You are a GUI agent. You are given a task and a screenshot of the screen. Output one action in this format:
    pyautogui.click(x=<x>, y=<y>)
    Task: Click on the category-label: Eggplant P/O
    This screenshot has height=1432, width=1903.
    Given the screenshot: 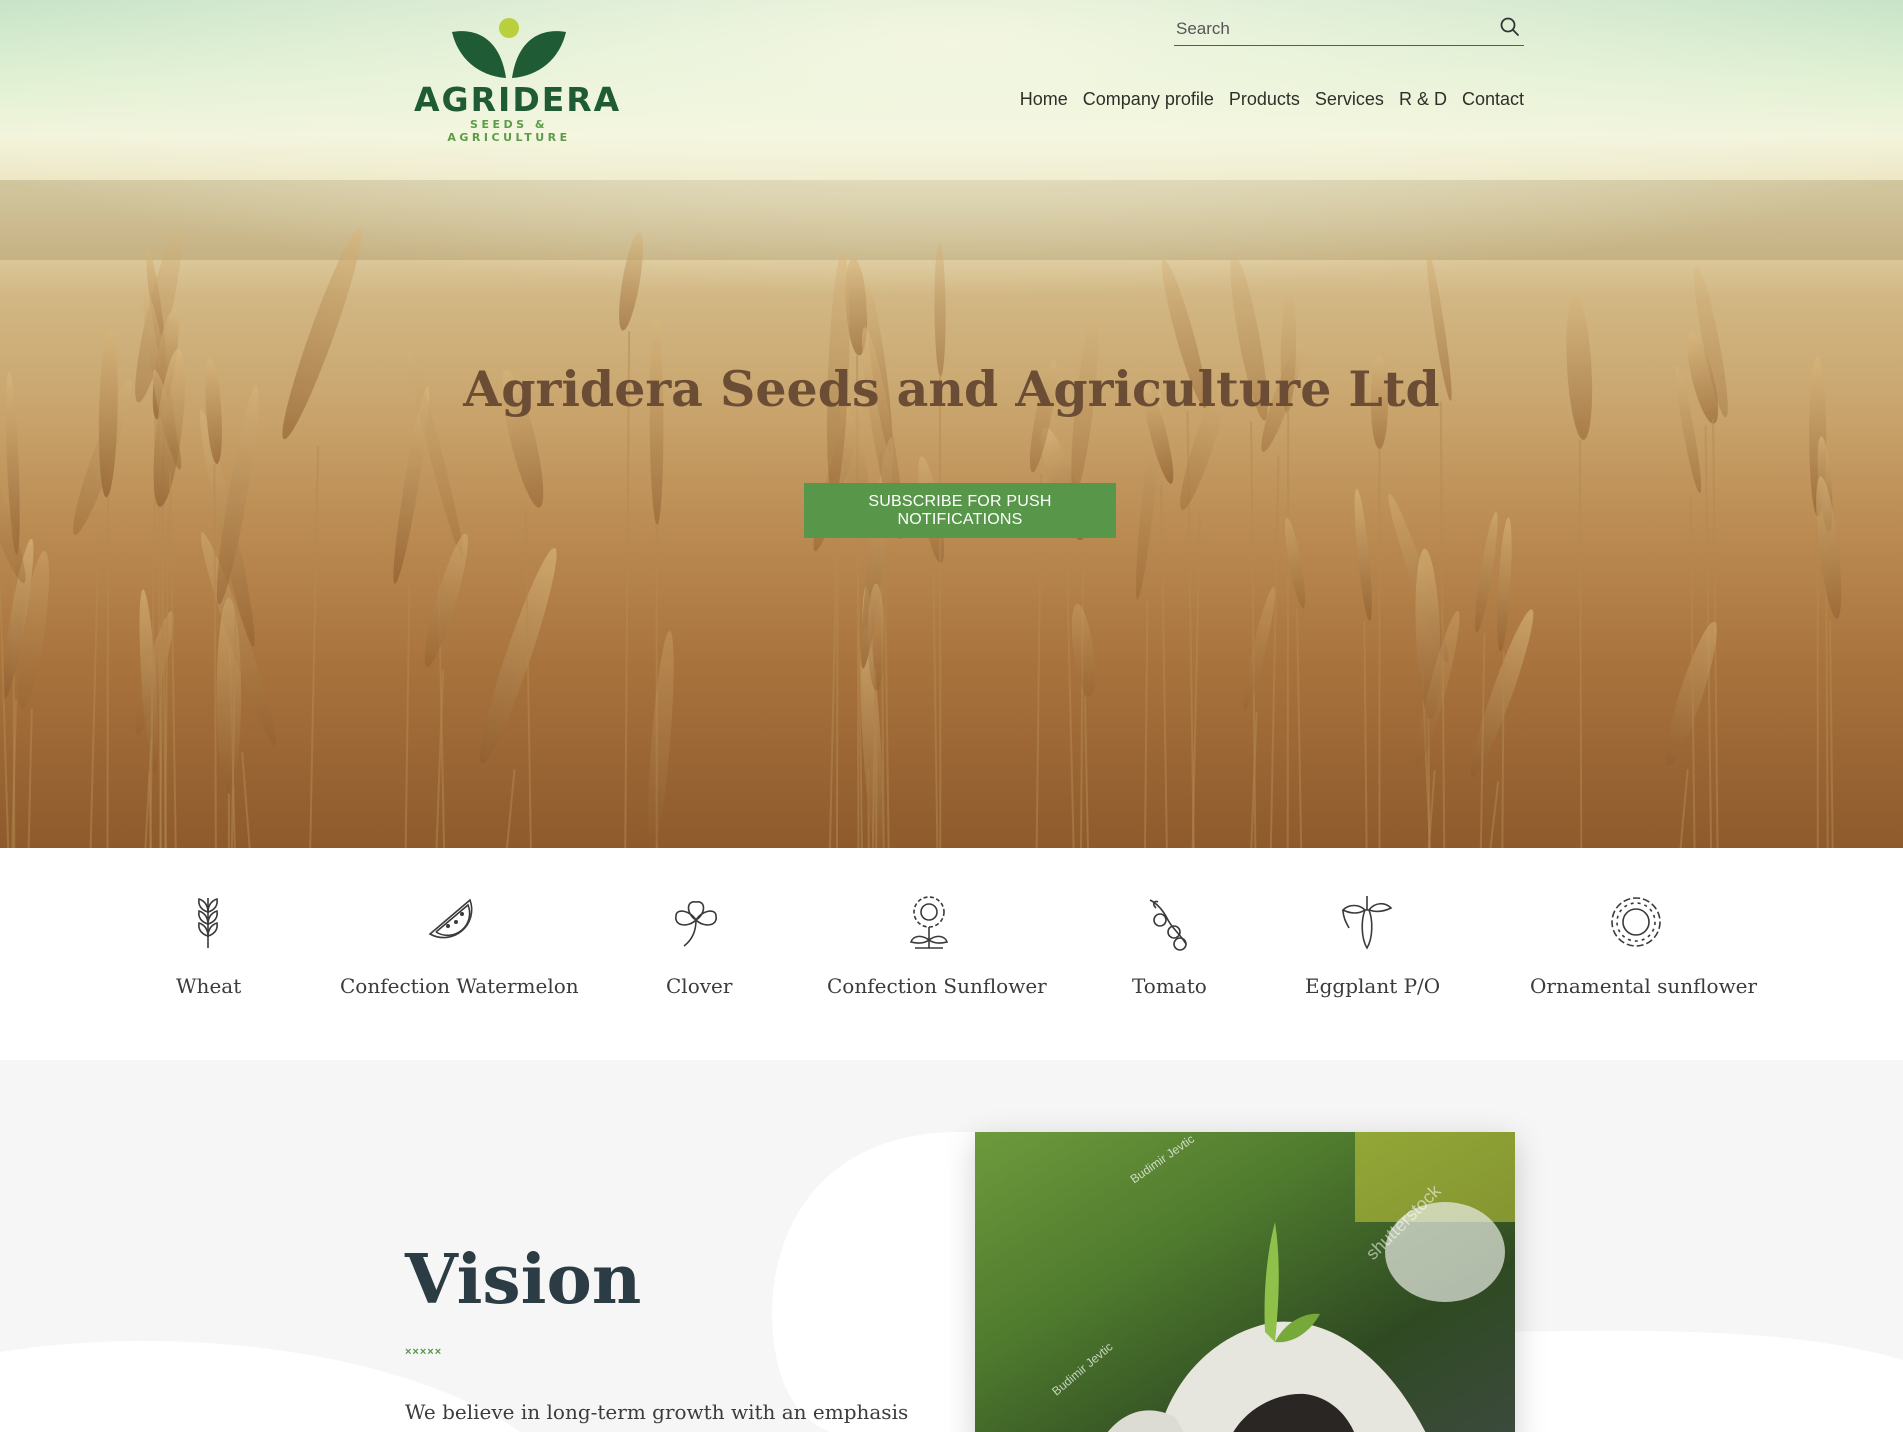 What is the action you would take?
    pyautogui.click(x=1373, y=986)
    